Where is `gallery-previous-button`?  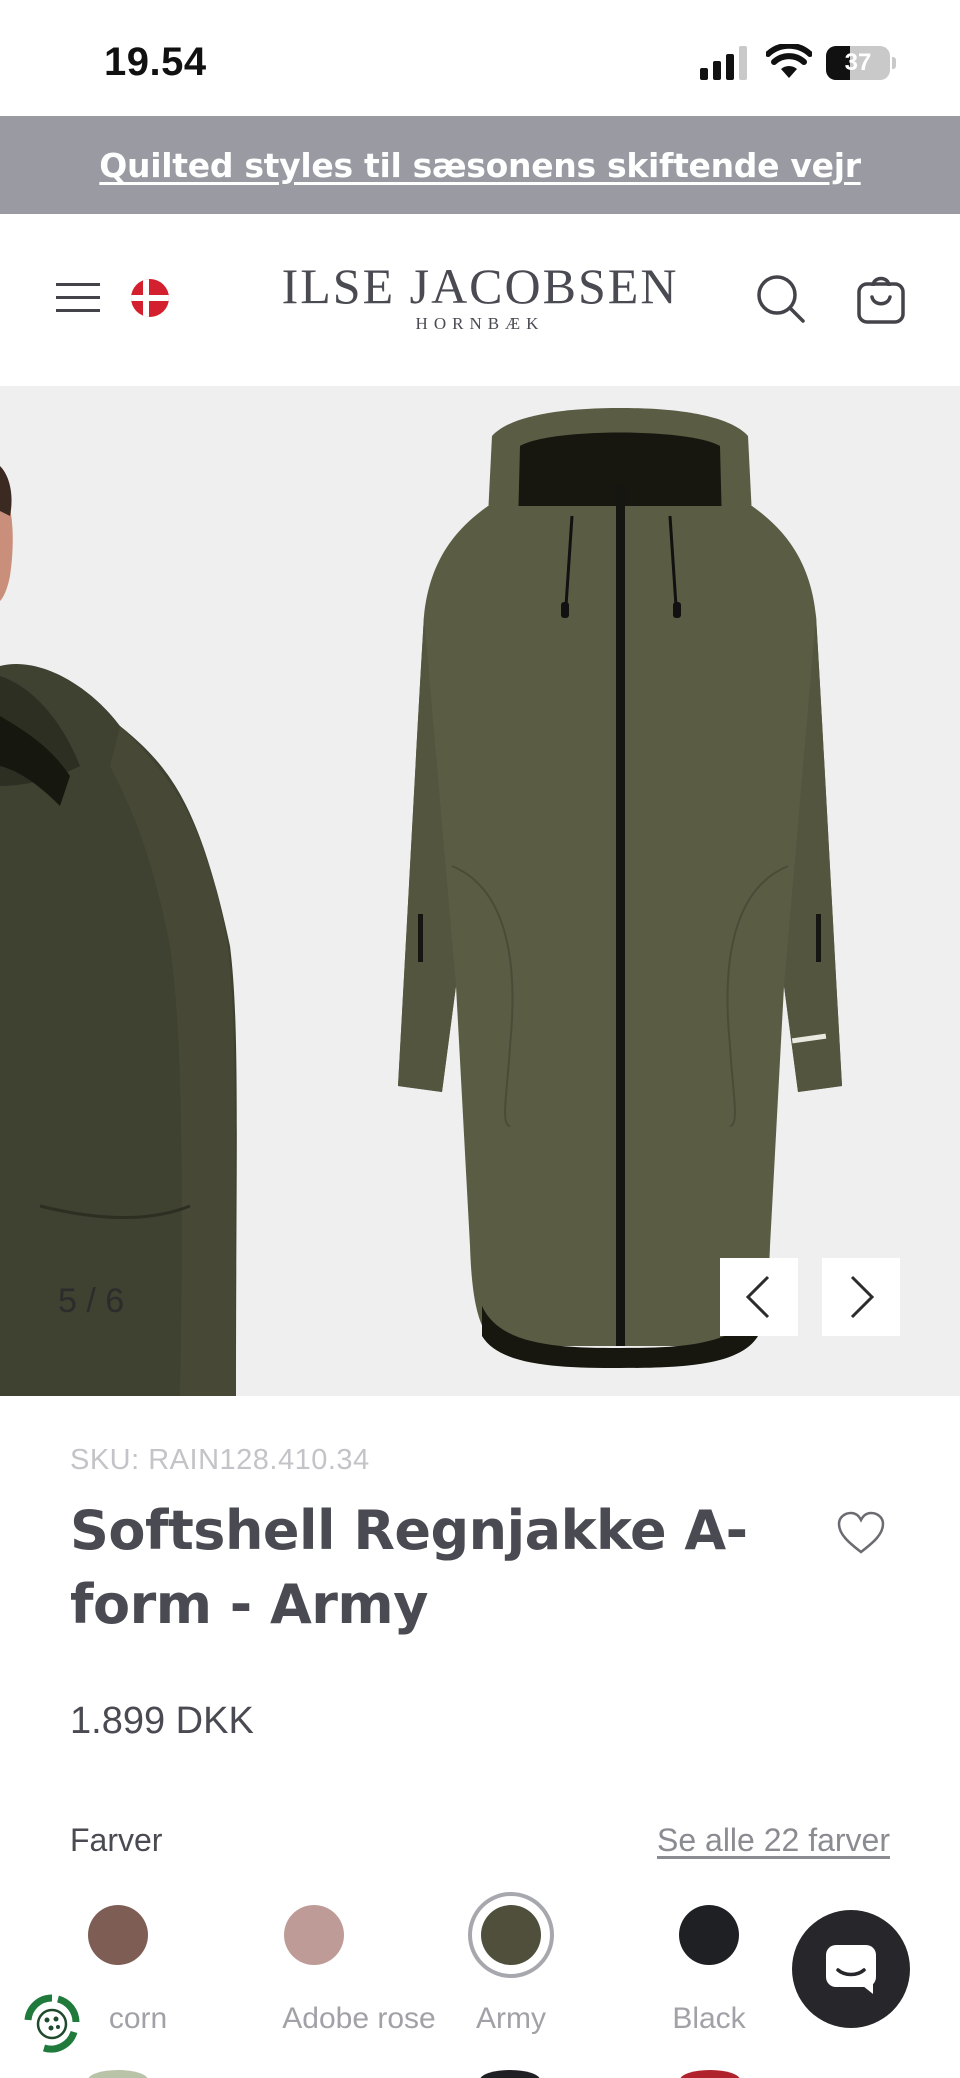 gallery-previous-button is located at coordinates (759, 1297).